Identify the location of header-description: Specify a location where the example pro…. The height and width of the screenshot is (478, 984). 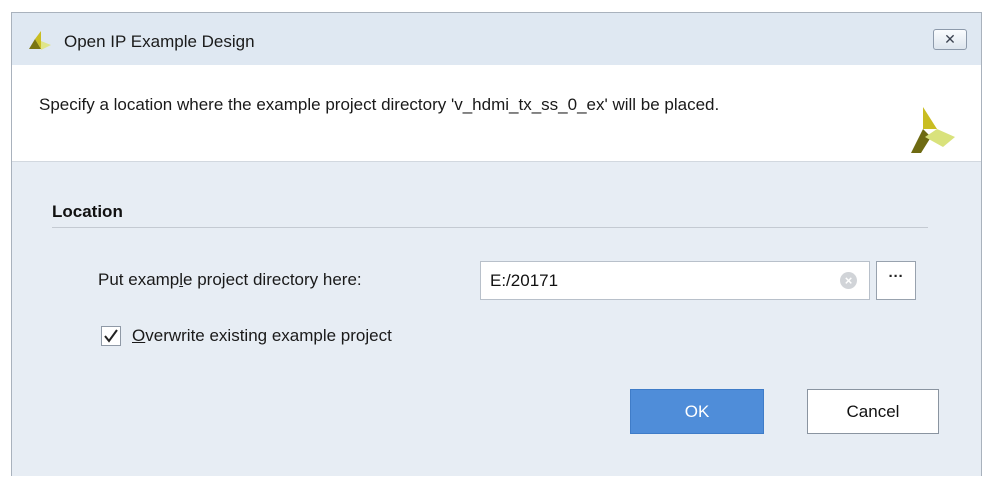
(379, 104).